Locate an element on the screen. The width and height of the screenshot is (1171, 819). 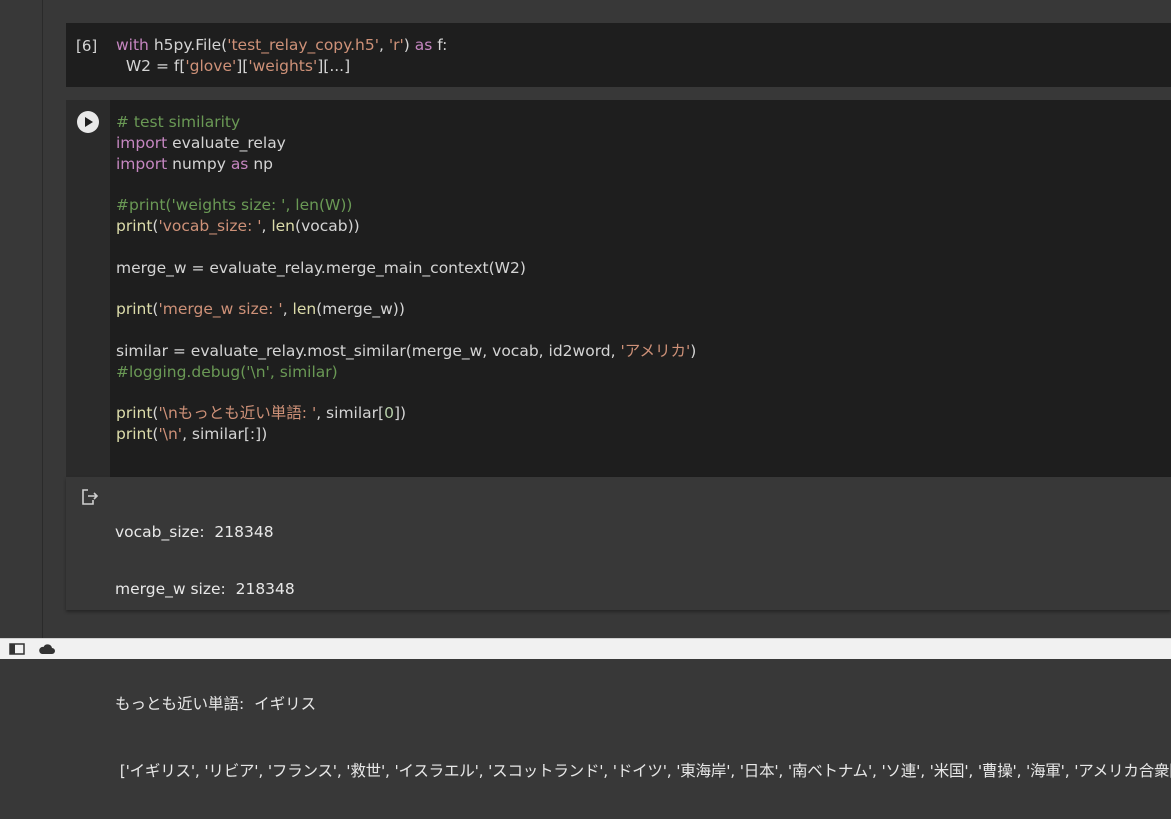
code-token: (vocab)) is located at coordinates (327, 225).